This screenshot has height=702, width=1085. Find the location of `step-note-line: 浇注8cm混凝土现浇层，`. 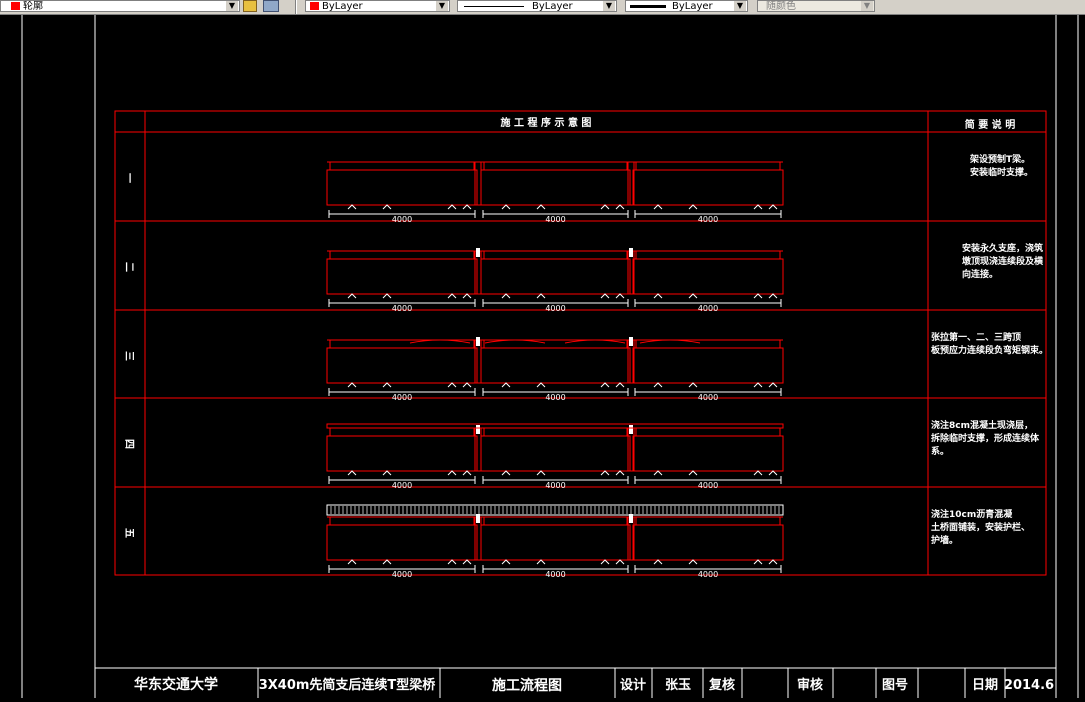

step-note-line: 浇注8cm混凝土现浇层， is located at coordinates (982, 425).